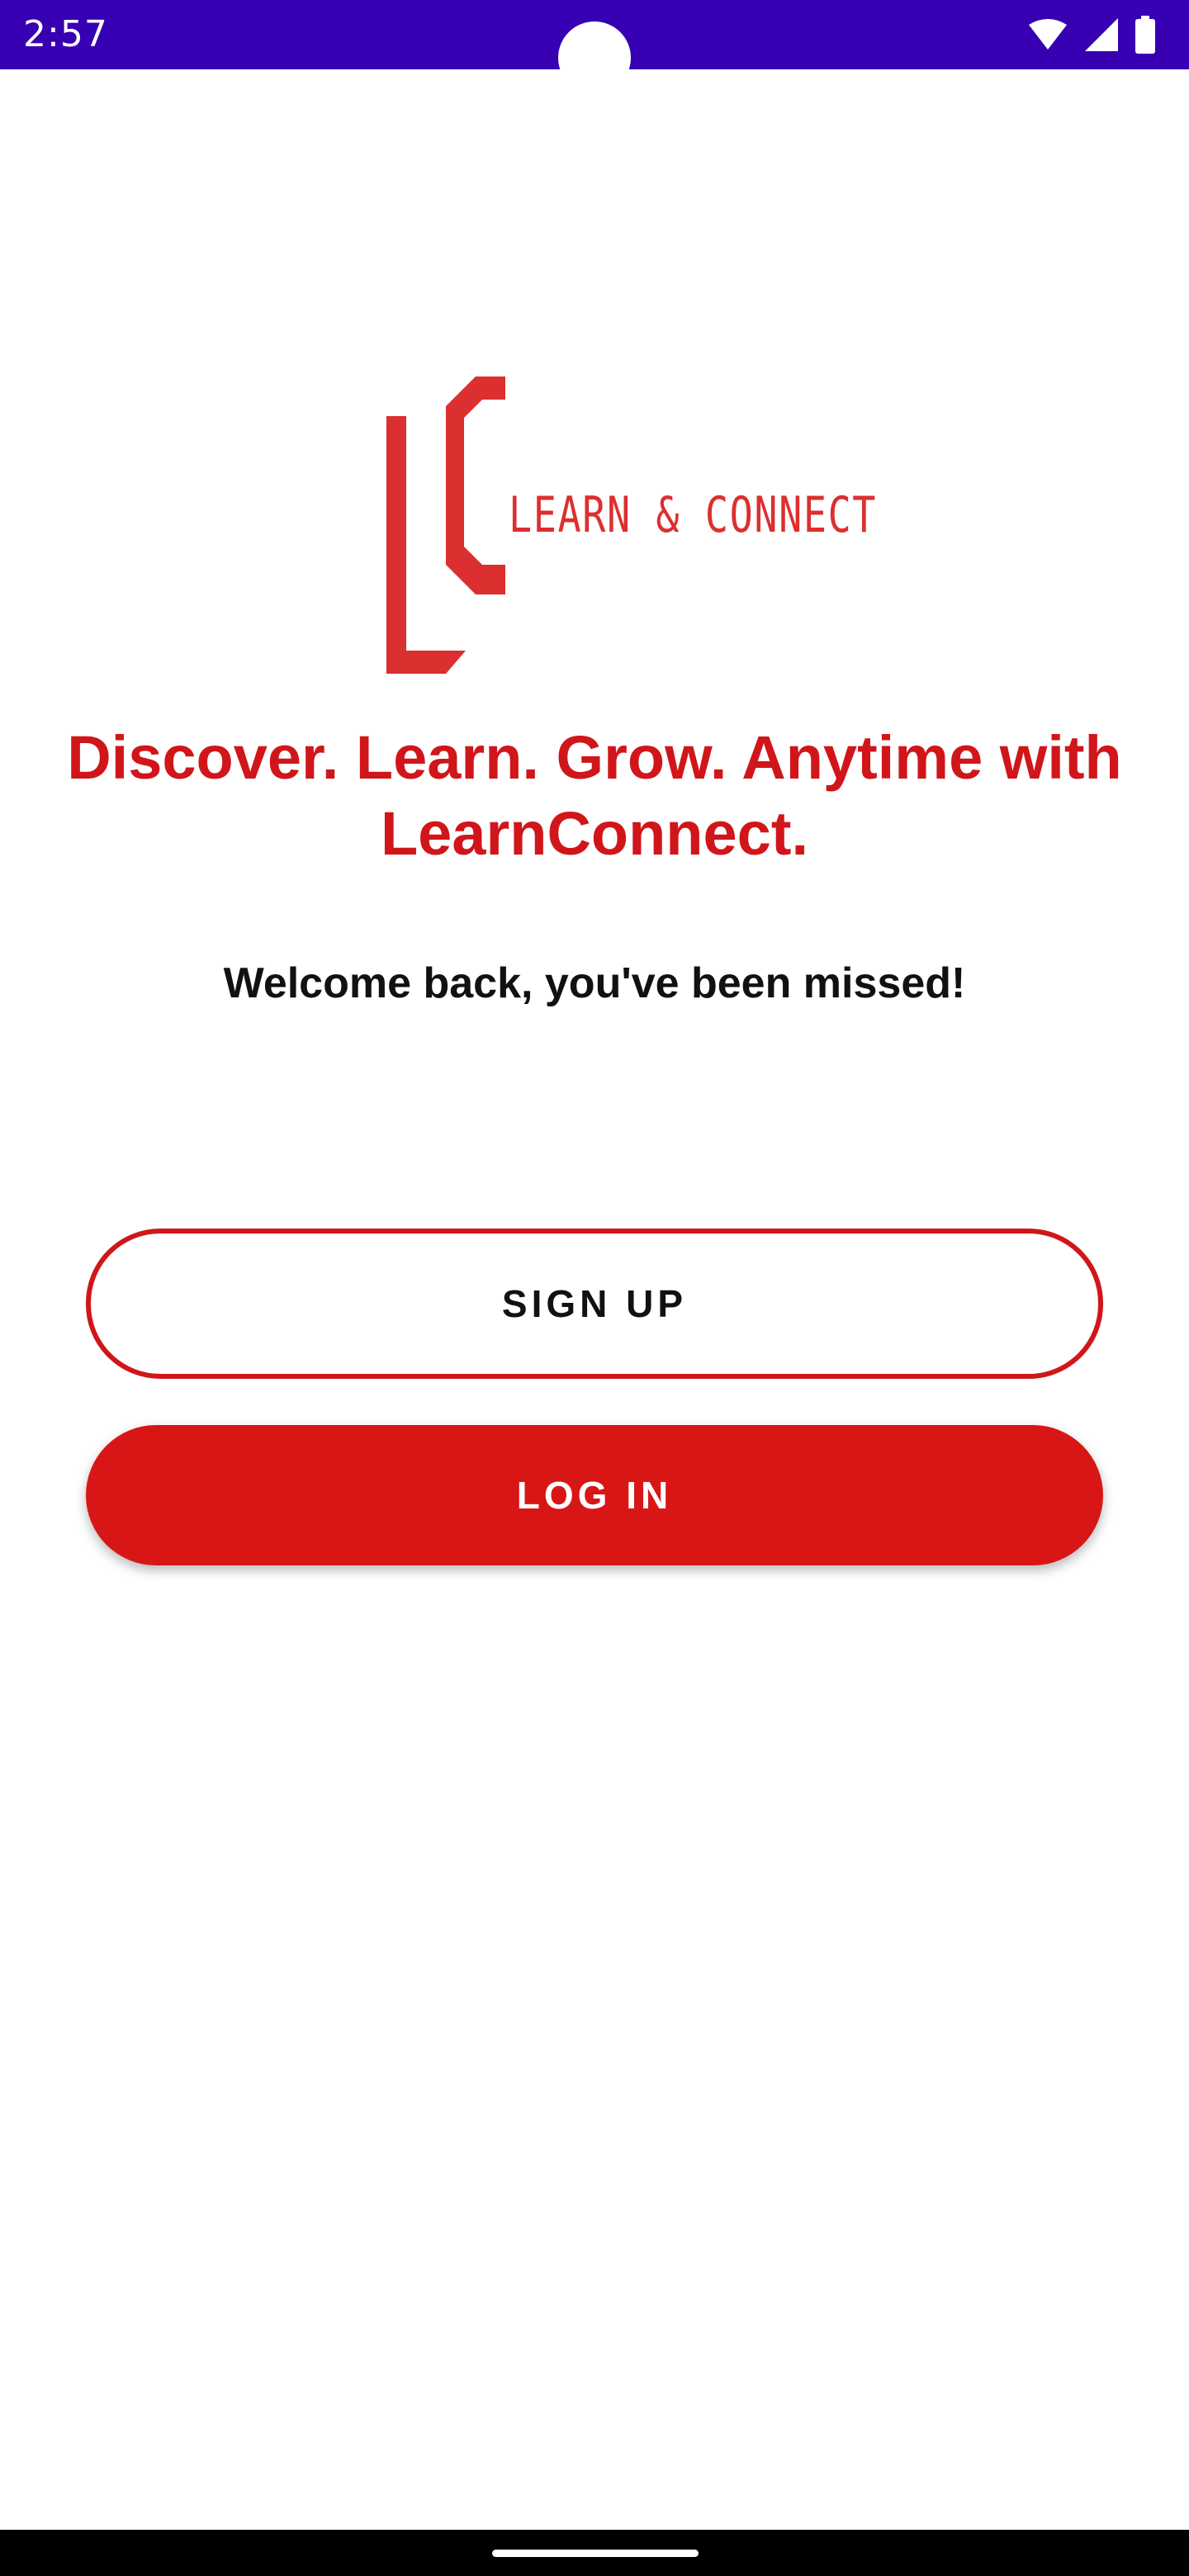 Image resolution: width=1189 pixels, height=2576 pixels. I want to click on status-time: 2:57, so click(65, 34).